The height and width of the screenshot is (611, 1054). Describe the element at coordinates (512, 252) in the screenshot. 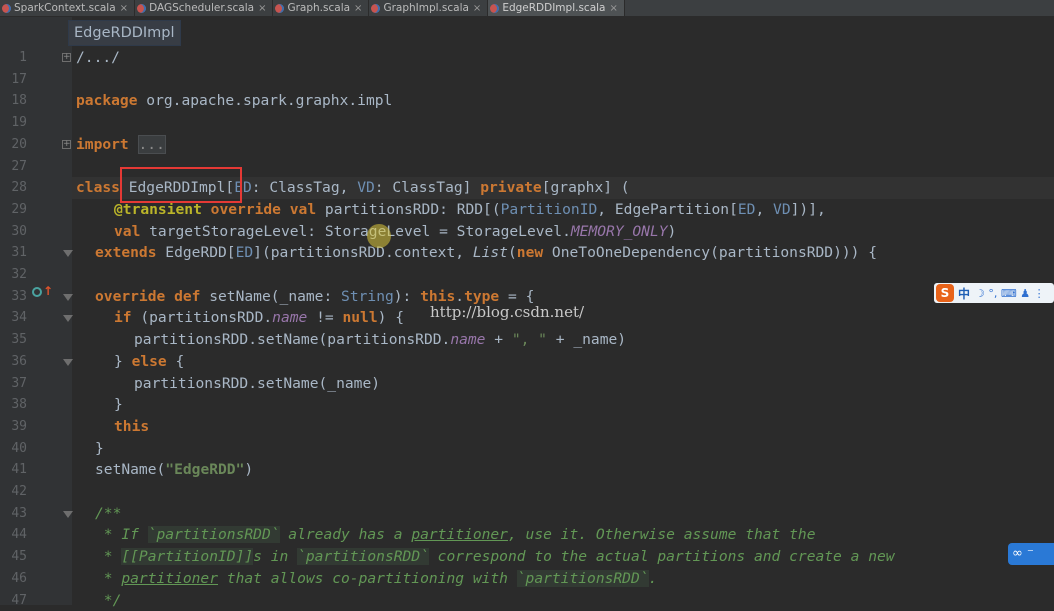

I see `token: (` at that location.